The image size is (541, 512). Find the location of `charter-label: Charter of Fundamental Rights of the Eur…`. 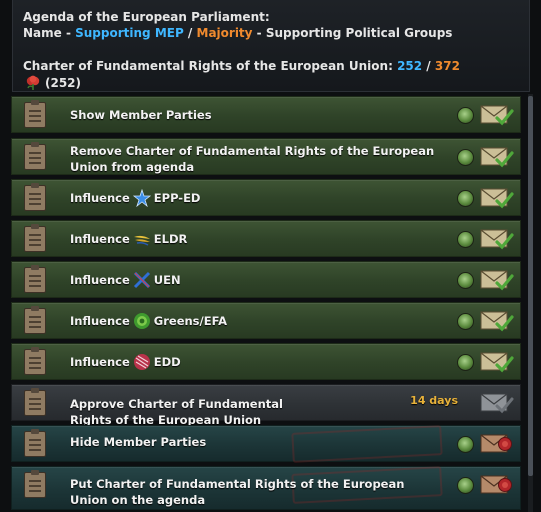

charter-label: Charter of Fundamental Rights of the Eur… is located at coordinates (210, 66).